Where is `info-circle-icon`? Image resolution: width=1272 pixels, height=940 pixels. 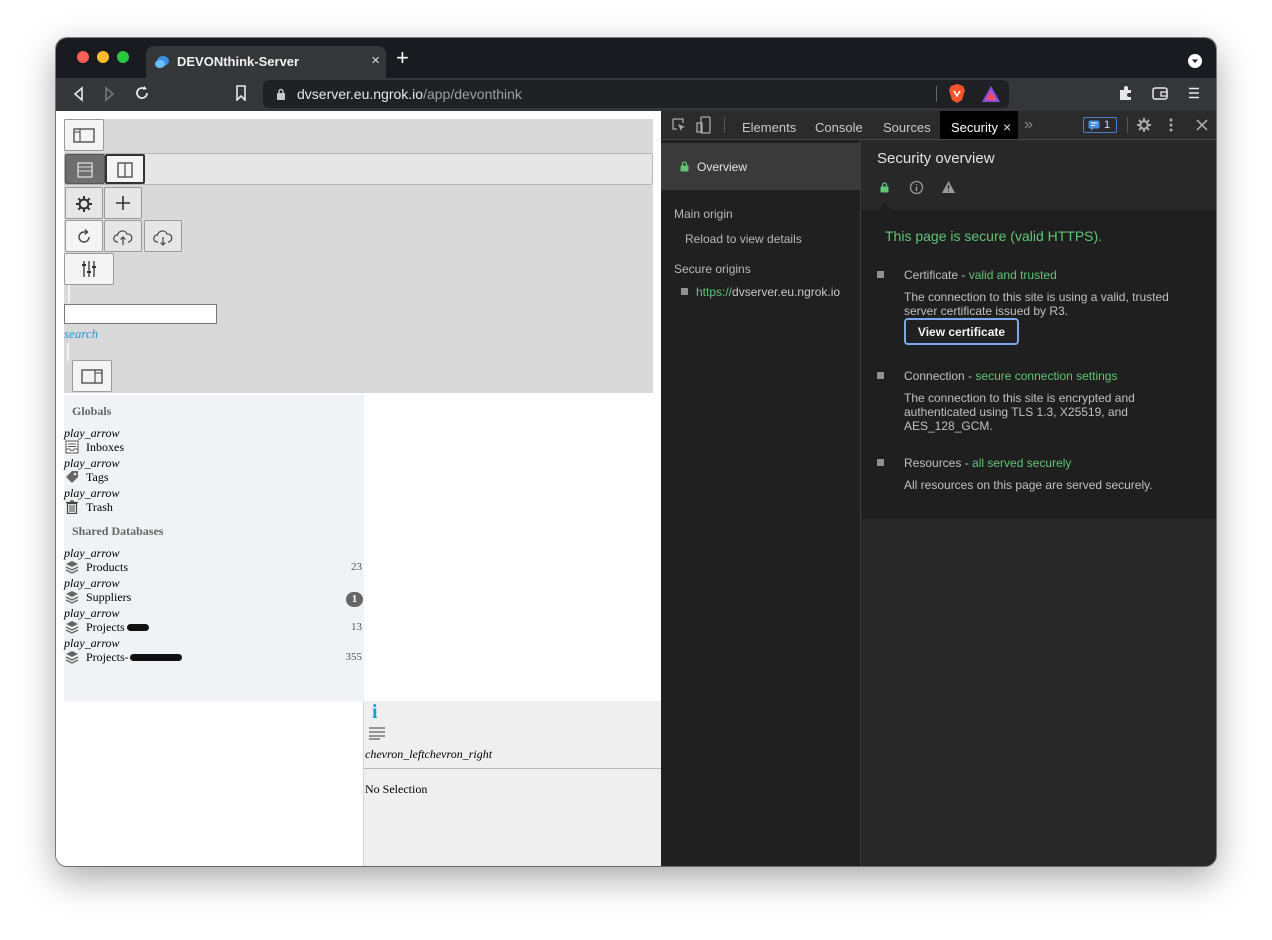
info-circle-icon is located at coordinates (916, 187).